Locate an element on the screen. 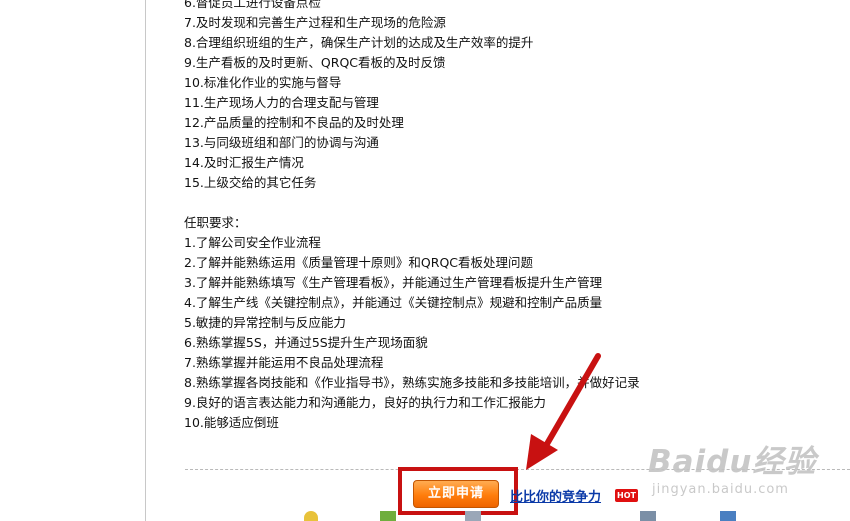 This screenshot has height=521, width=850. printer-icon is located at coordinates (648, 516).